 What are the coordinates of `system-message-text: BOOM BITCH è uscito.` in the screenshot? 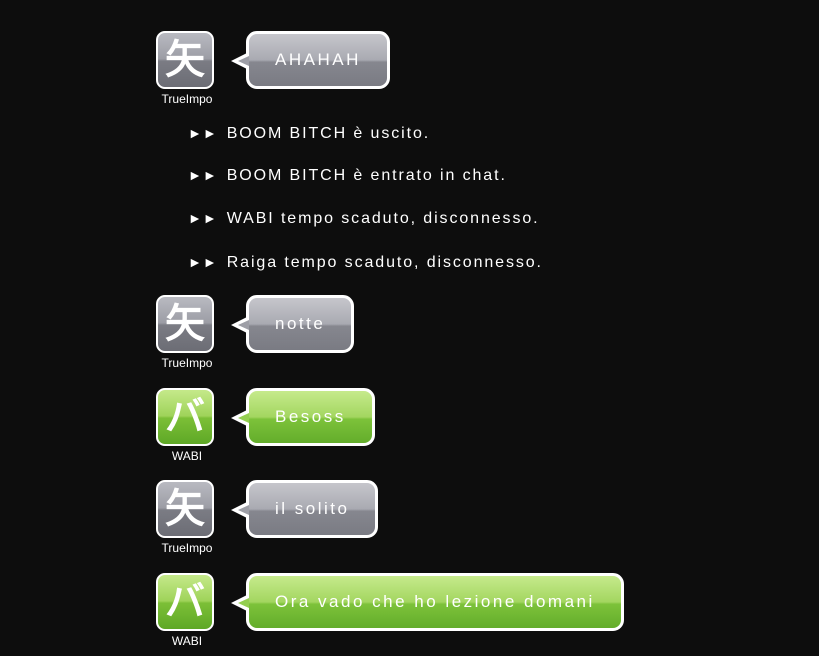 It's located at (328, 133).